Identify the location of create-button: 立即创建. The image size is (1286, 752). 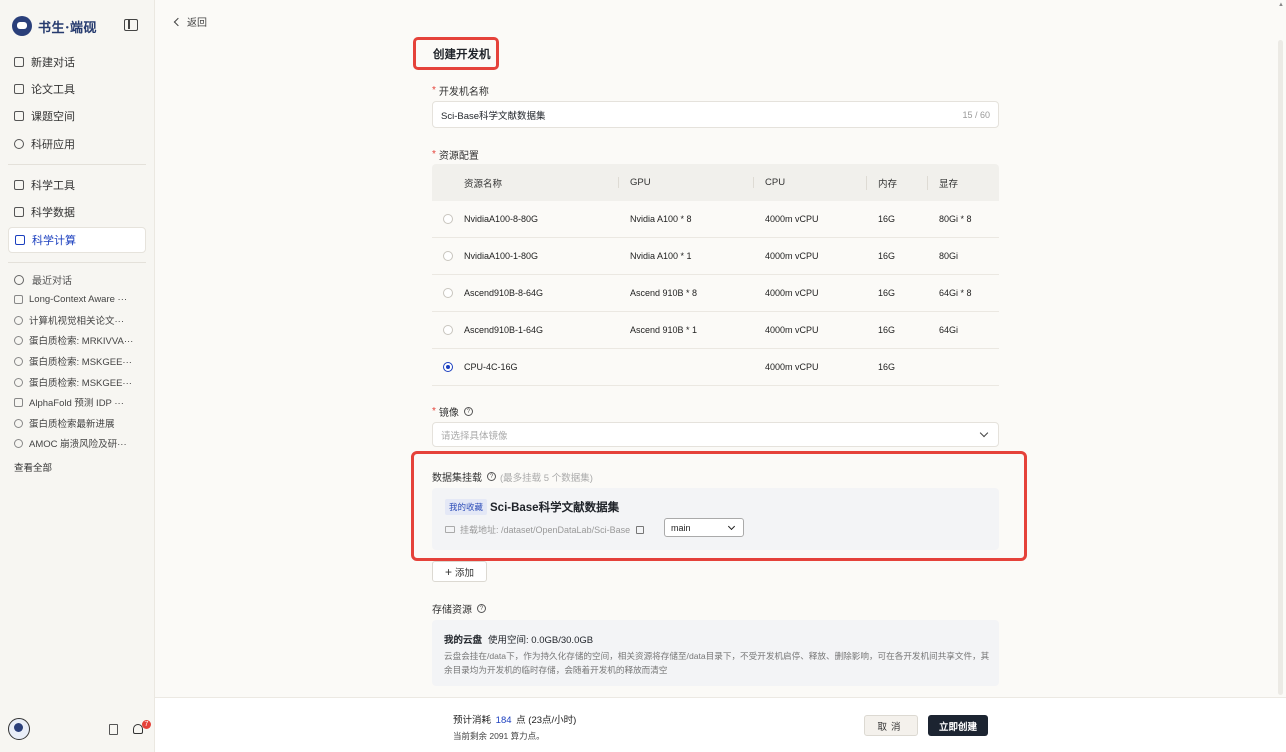
(958, 725).